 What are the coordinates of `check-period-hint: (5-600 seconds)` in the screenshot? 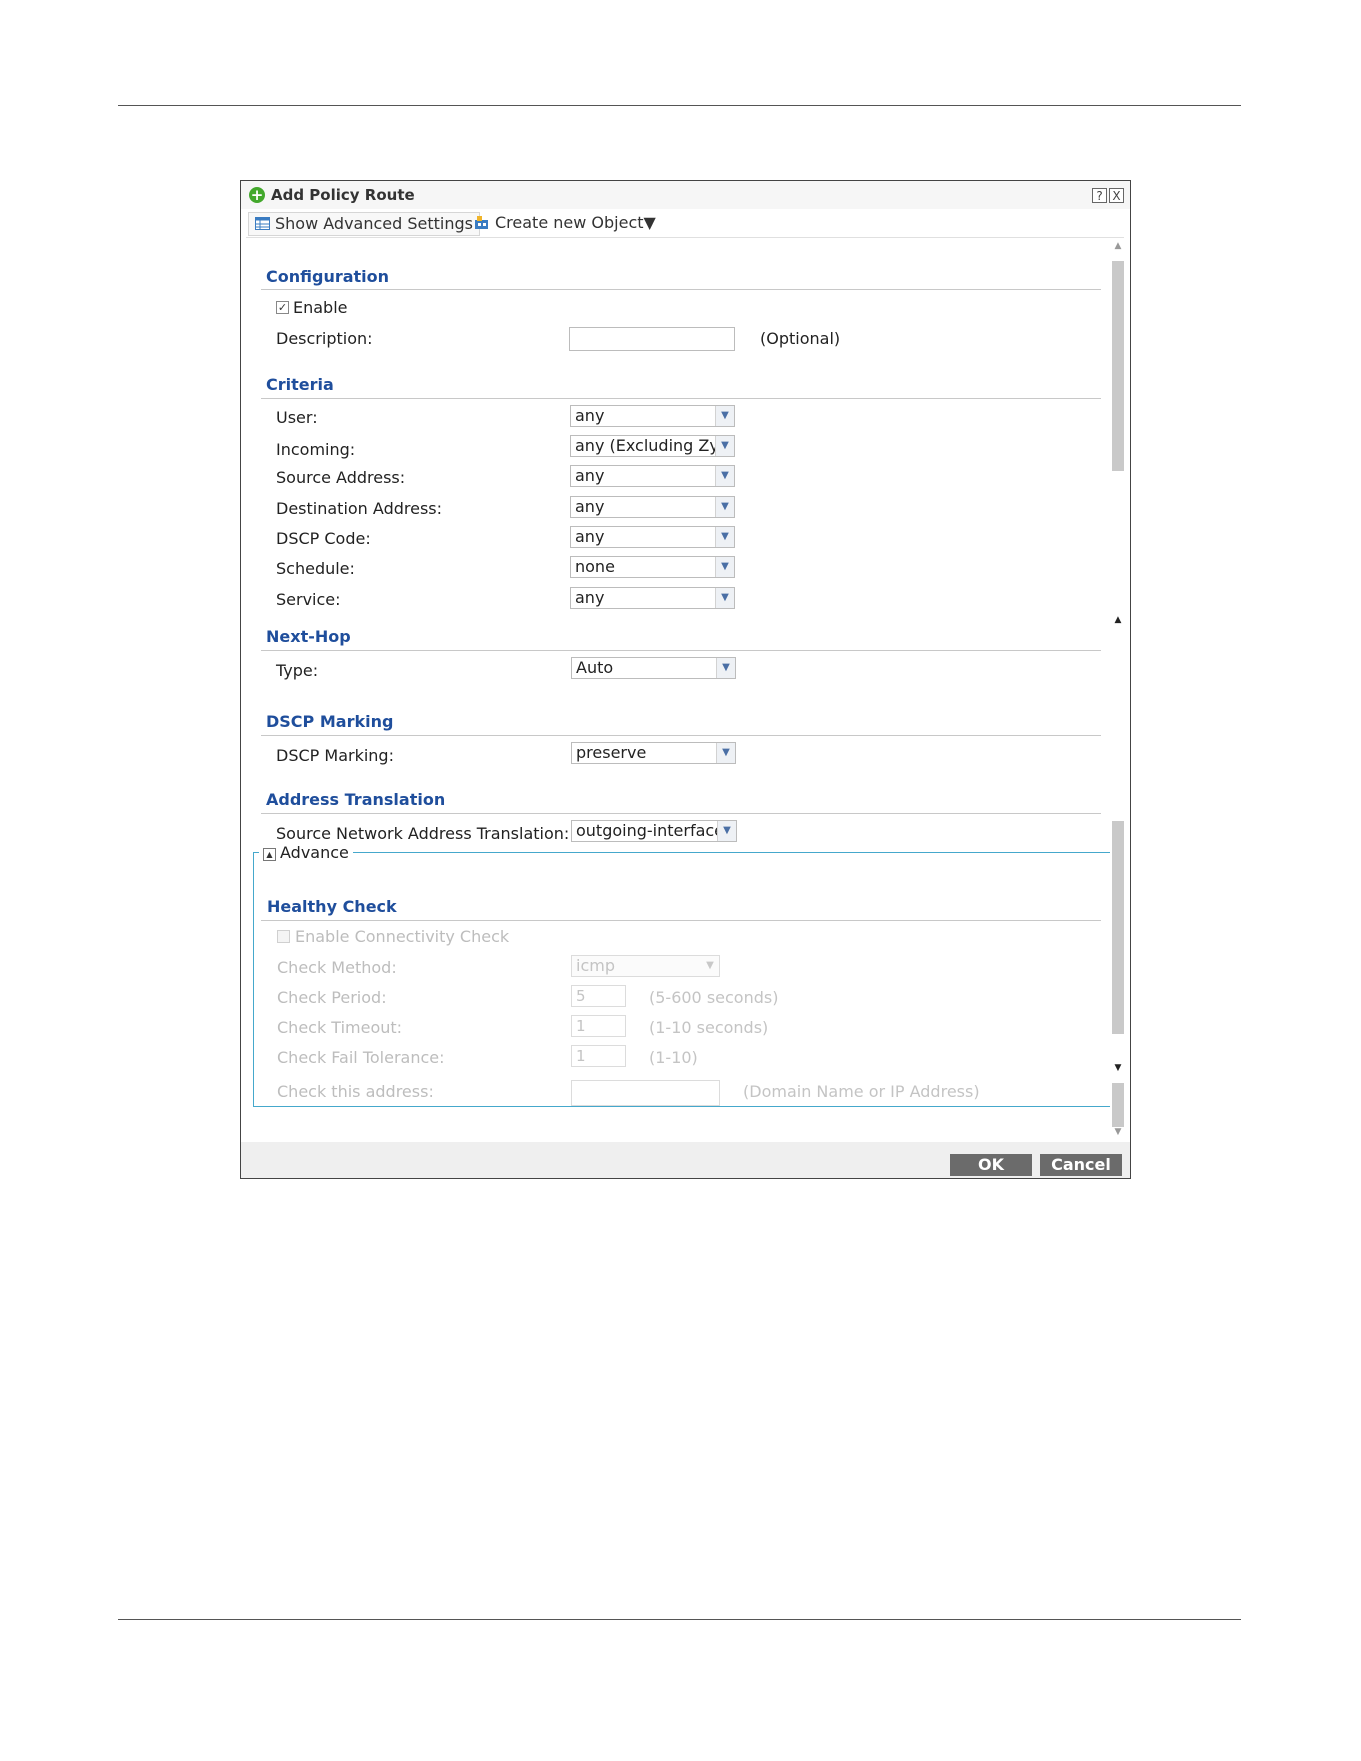 It's located at (714, 997).